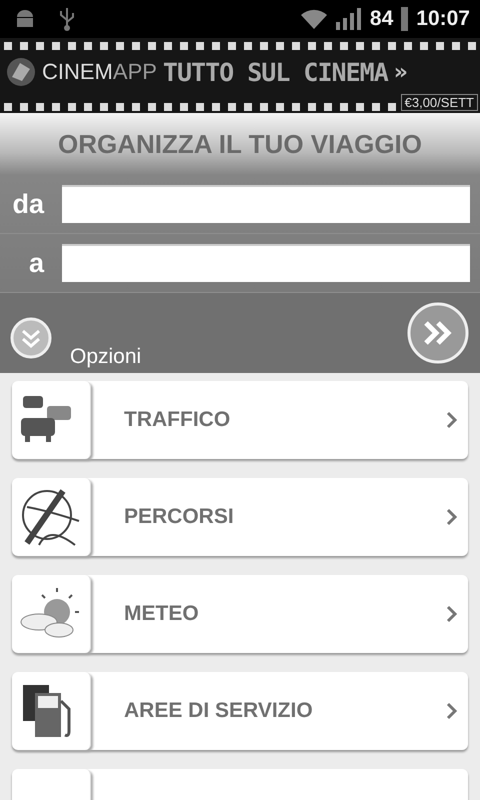  I want to click on brand-name: CINEMAPP, so click(99, 72).